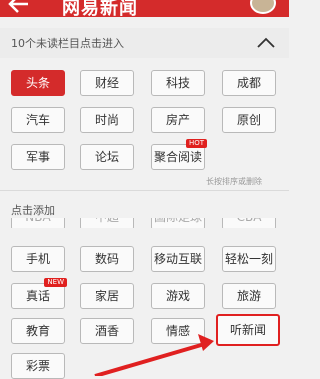 This screenshot has height=379, width=320. I want to click on channel-zhenhua: 真话 NEW, so click(39, 293).